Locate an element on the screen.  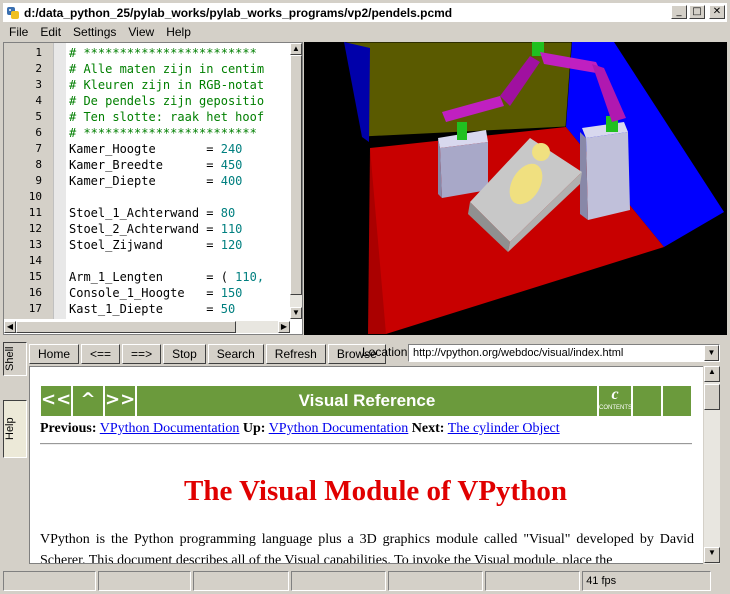
code-comment: # Alle maten zijn in centim is located at coordinates (167, 69).